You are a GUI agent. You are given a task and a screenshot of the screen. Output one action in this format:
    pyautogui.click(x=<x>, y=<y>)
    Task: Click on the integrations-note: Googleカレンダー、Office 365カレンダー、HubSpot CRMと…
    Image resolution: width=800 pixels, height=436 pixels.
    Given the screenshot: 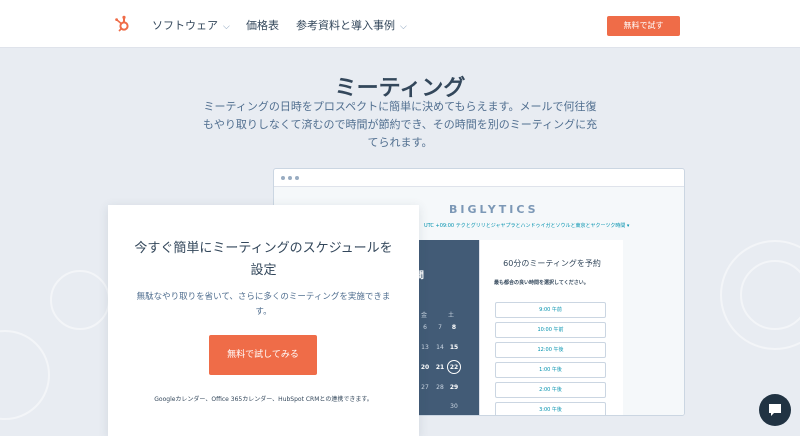 What is the action you would take?
    pyautogui.click(x=263, y=399)
    